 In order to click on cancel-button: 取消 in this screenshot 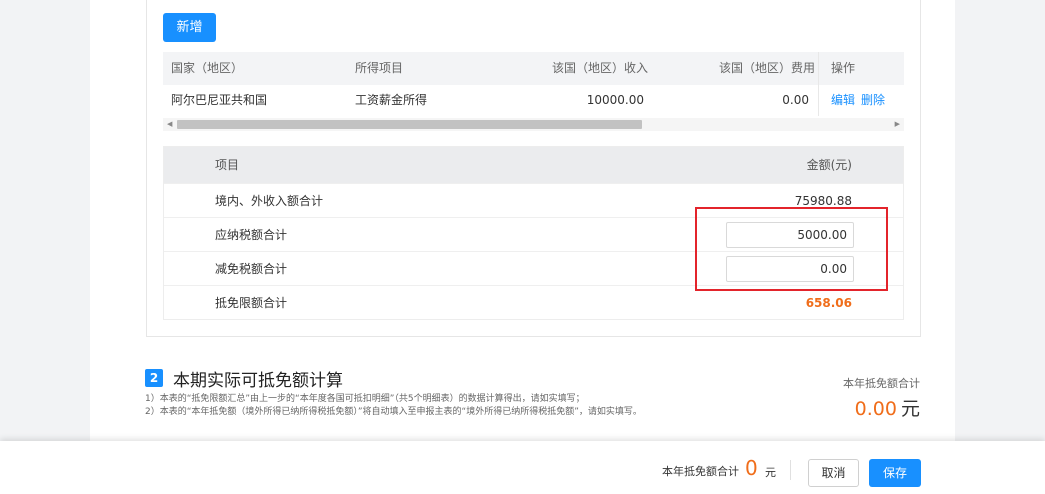, I will do `click(833, 473)`.